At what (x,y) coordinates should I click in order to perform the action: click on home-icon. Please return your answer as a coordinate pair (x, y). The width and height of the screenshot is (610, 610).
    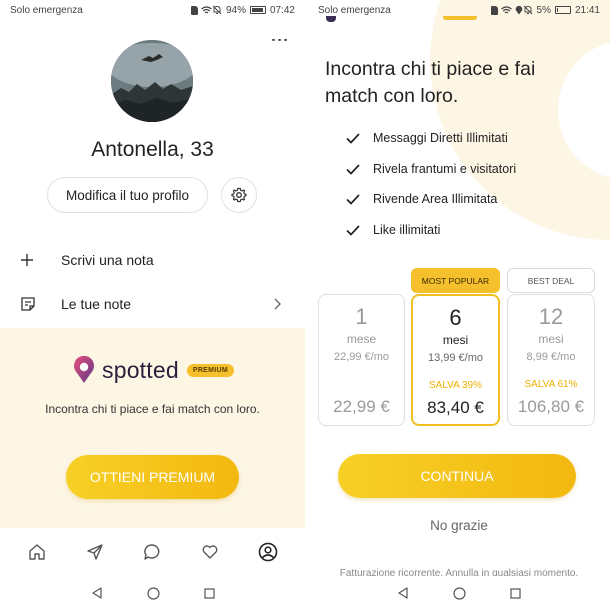
    Looking at the image, I should click on (37, 552).